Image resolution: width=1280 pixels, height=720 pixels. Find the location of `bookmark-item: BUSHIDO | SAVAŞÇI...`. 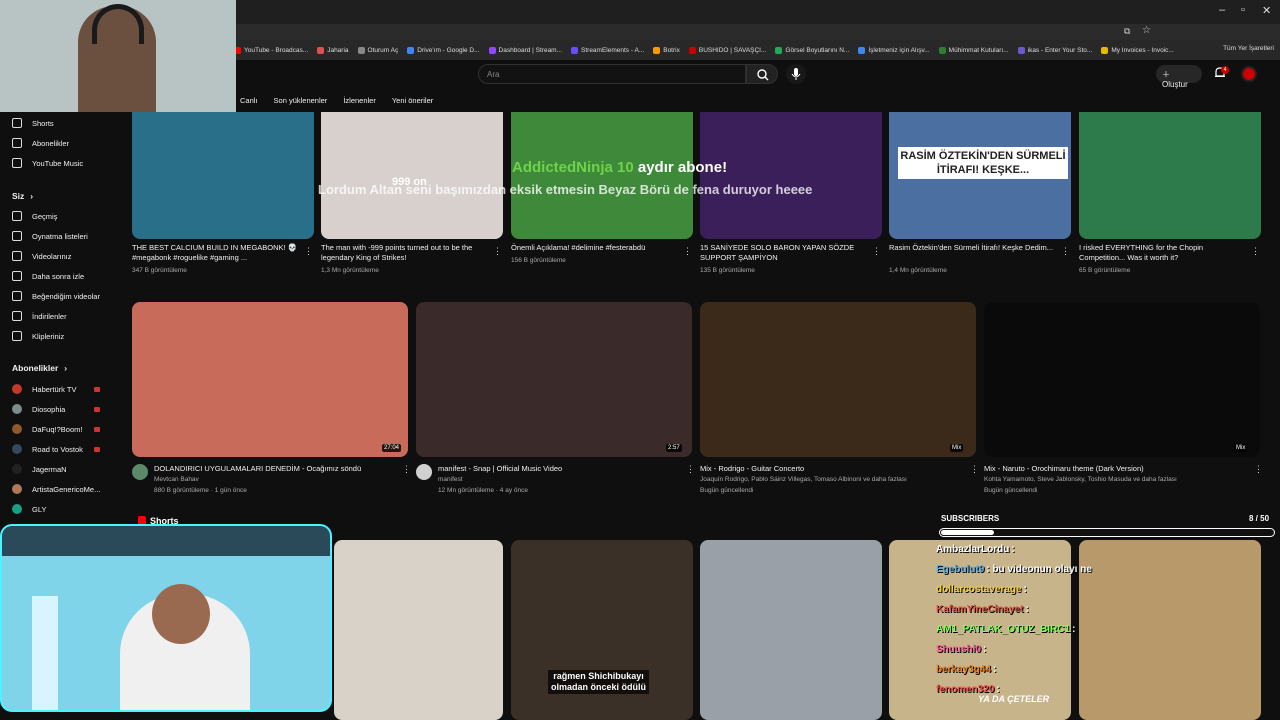

bookmark-item: BUSHIDO | SAVAŞÇI... is located at coordinates (727, 50).